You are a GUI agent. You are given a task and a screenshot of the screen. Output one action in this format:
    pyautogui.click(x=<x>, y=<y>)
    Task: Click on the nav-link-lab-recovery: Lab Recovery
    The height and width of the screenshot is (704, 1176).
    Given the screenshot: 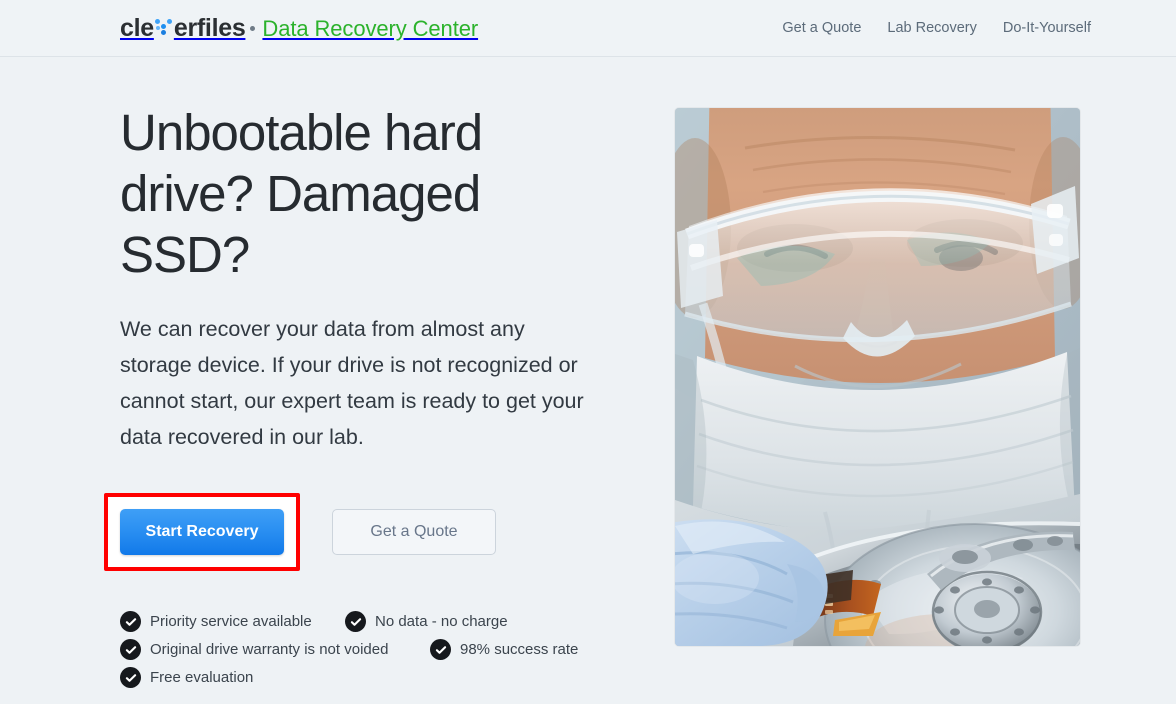 What is the action you would take?
    pyautogui.click(x=931, y=28)
    